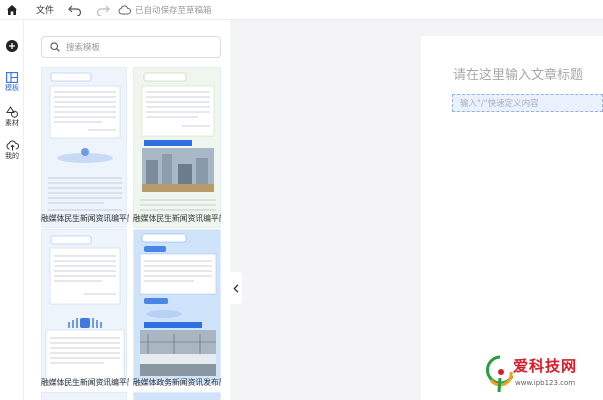  Describe the element at coordinates (12, 77) in the screenshot. I see `template-icon` at that location.